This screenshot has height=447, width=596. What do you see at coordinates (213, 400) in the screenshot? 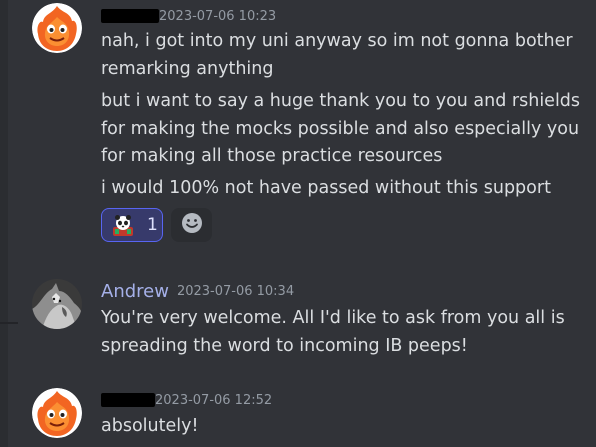
I see `message-timestamp: 2023-07-06 12:52` at bounding box center [213, 400].